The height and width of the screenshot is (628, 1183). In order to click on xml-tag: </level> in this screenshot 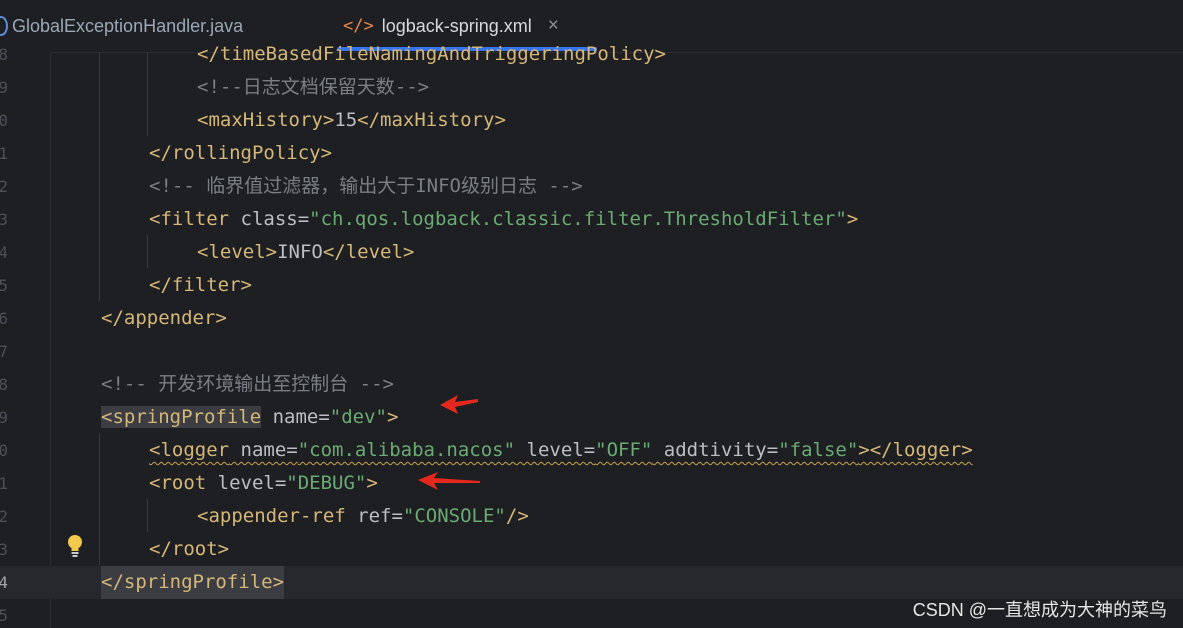, I will do `click(368, 252)`.